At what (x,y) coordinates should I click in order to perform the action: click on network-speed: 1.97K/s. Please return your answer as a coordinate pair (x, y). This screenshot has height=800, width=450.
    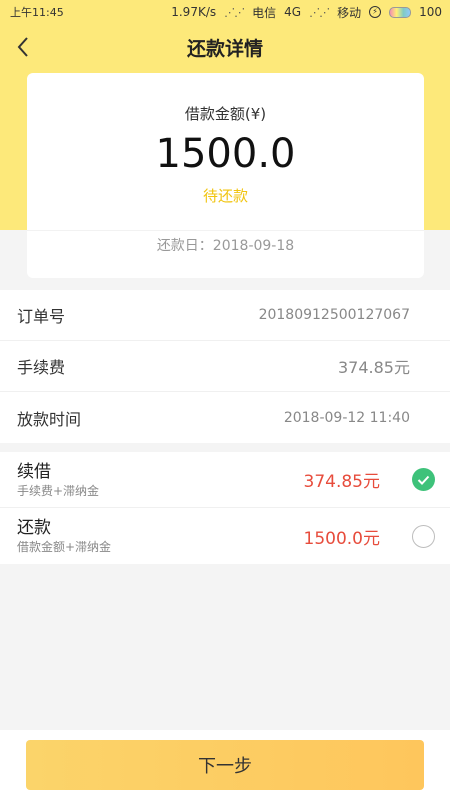
    Looking at the image, I should click on (194, 12).